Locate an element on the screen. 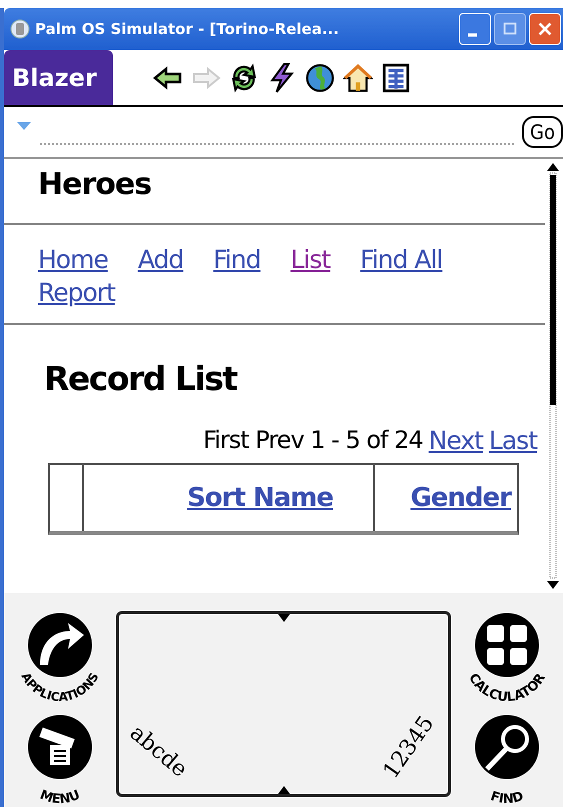  dropdown-icon is located at coordinates (24, 126).